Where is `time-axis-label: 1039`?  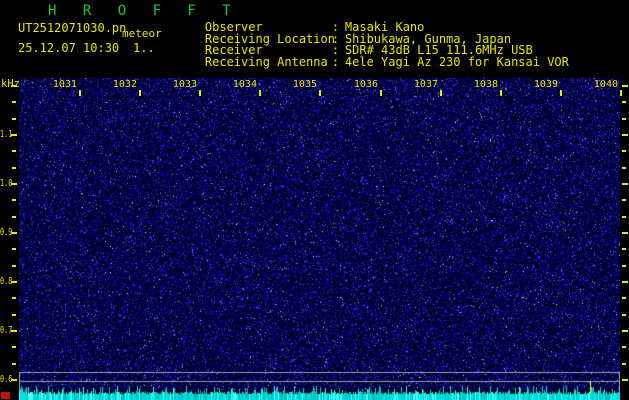 time-axis-label: 1039 is located at coordinates (545, 84).